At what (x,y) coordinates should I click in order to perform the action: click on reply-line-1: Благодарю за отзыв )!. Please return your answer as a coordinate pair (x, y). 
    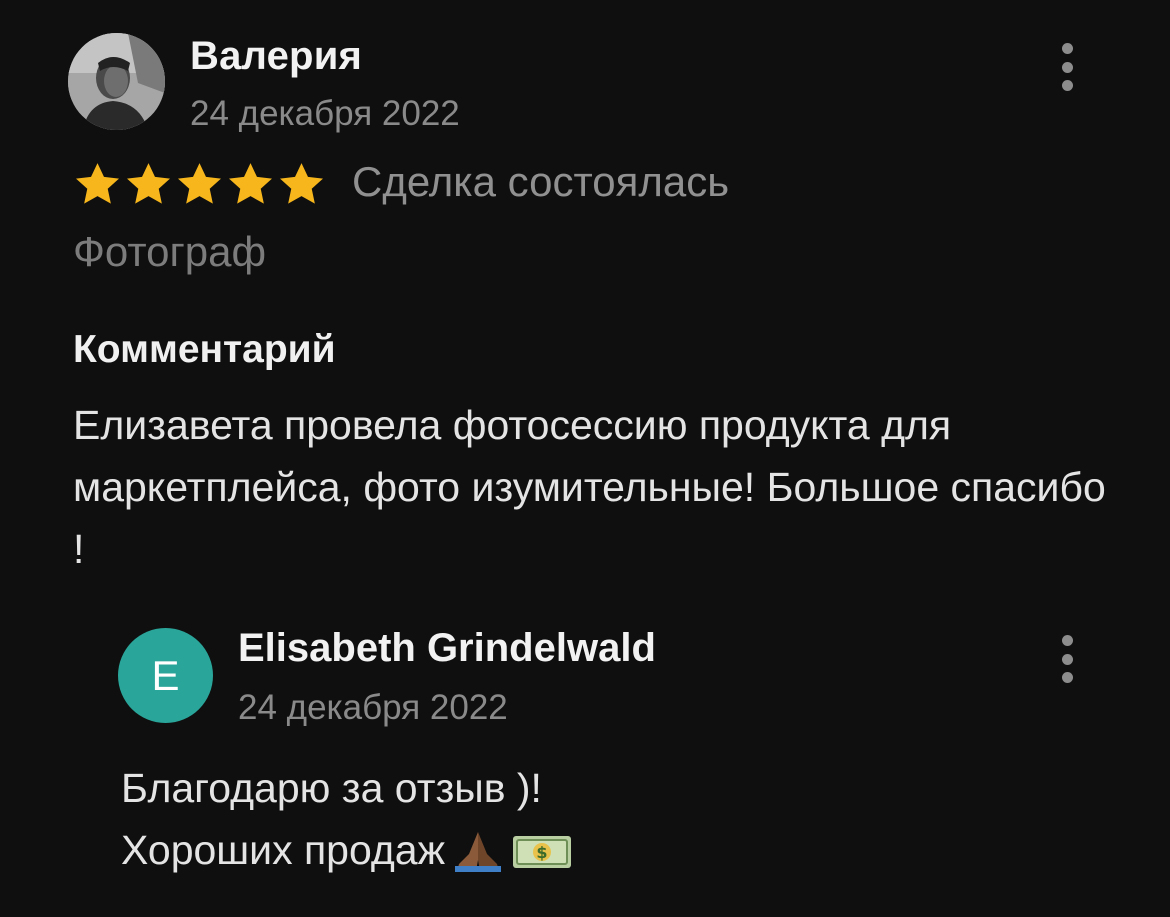
    Looking at the image, I should click on (331, 788).